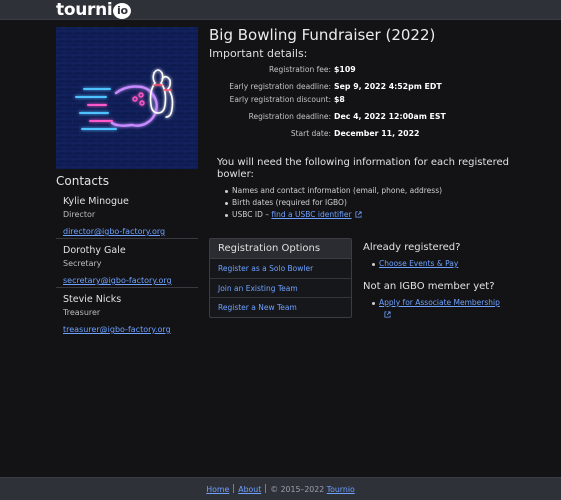 This screenshot has height=500, width=561. Describe the element at coordinates (341, 489) in the screenshot. I see `footer-tournio-link: Tournio` at that location.